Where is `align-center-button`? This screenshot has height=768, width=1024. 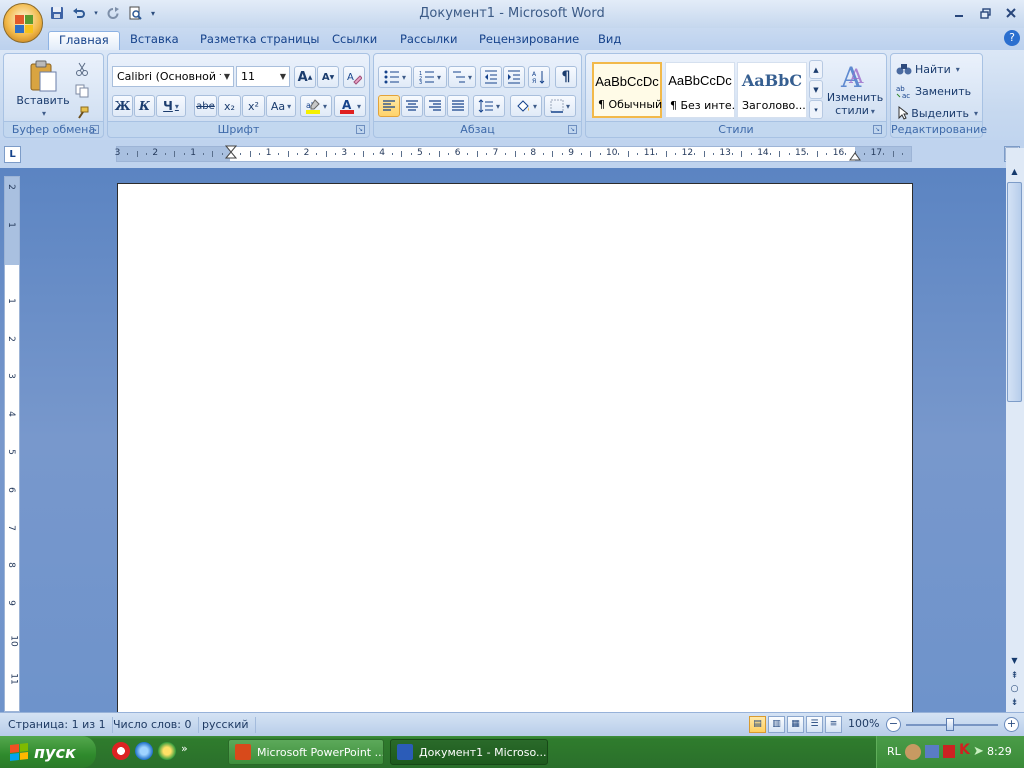
align-center-button is located at coordinates (412, 106).